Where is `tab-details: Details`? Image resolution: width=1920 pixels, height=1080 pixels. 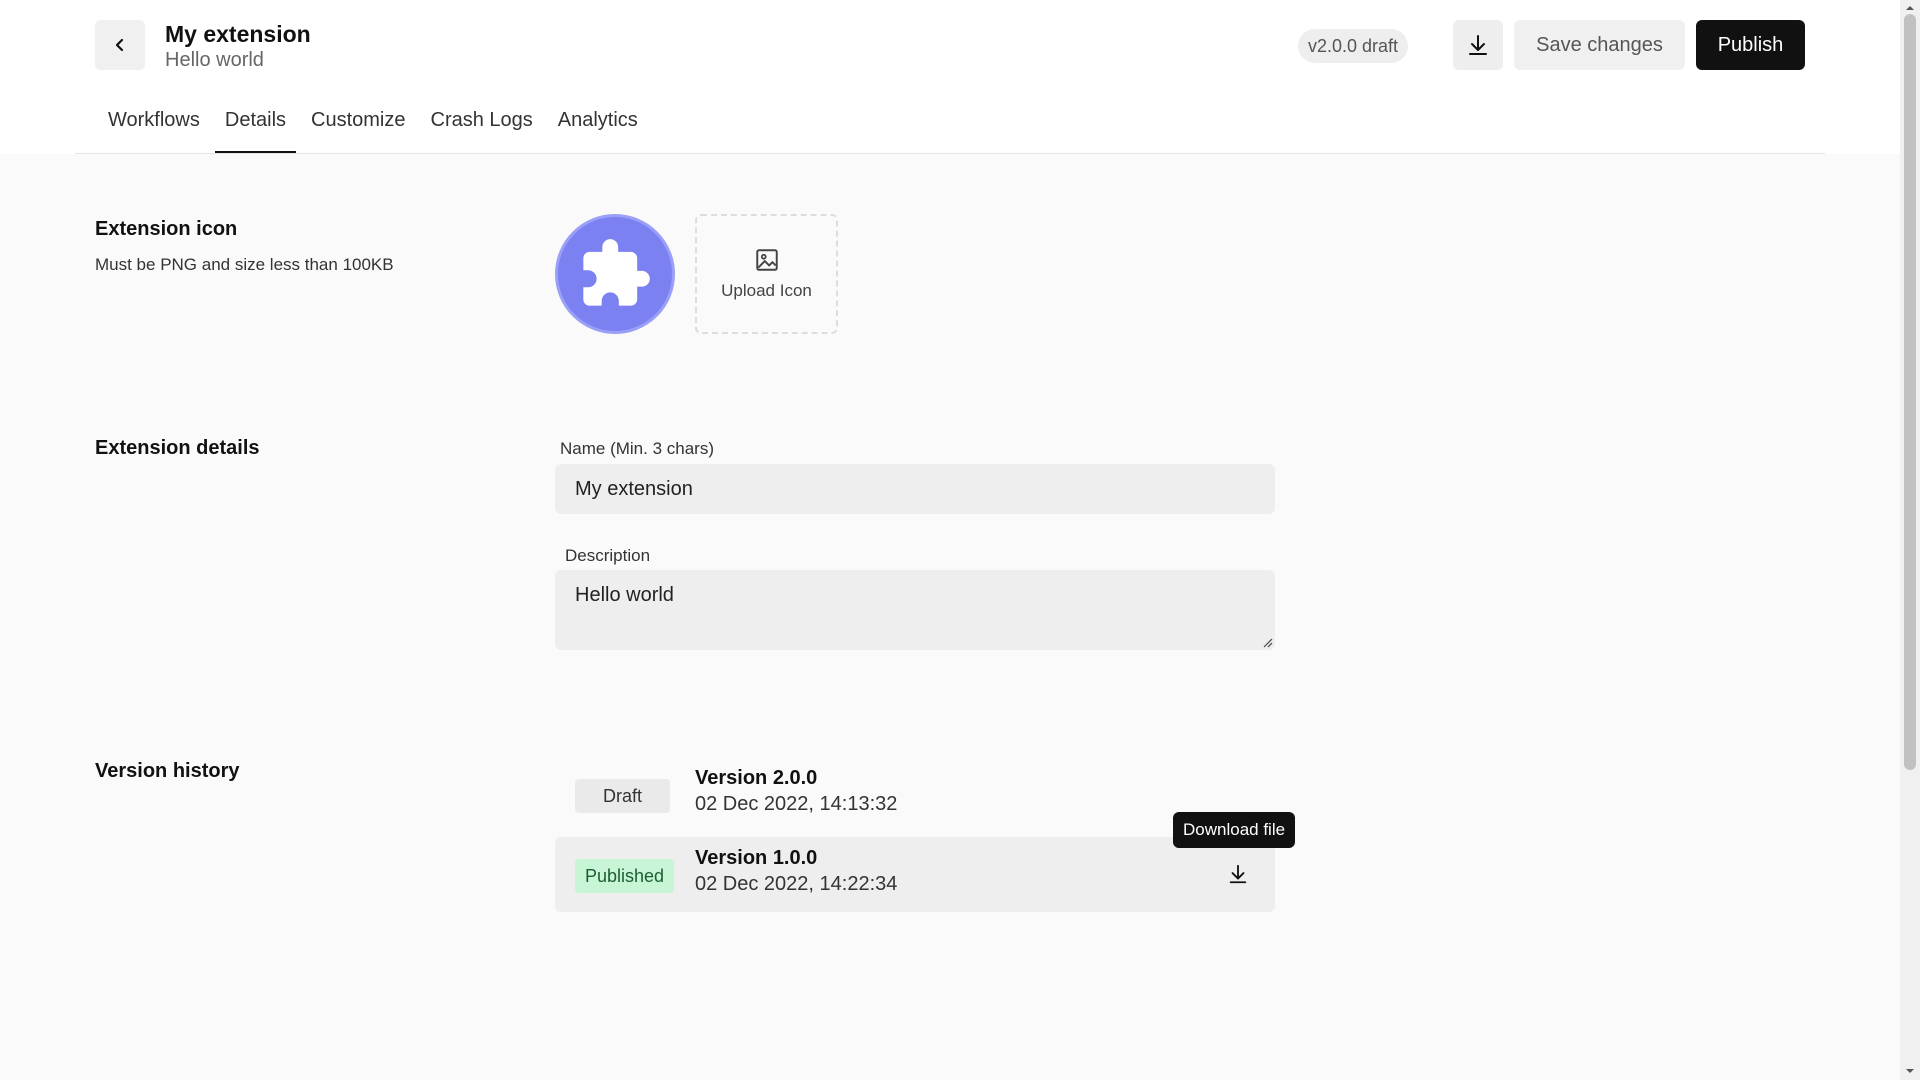
tab-details: Details is located at coordinates (255, 129).